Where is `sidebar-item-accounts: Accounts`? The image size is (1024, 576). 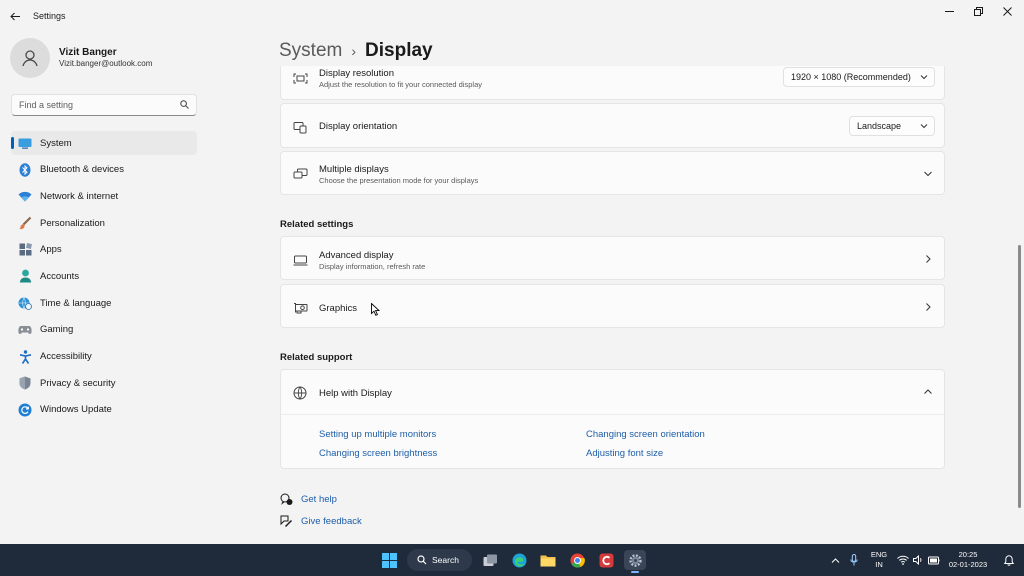 sidebar-item-accounts: Accounts is located at coordinates (104, 276).